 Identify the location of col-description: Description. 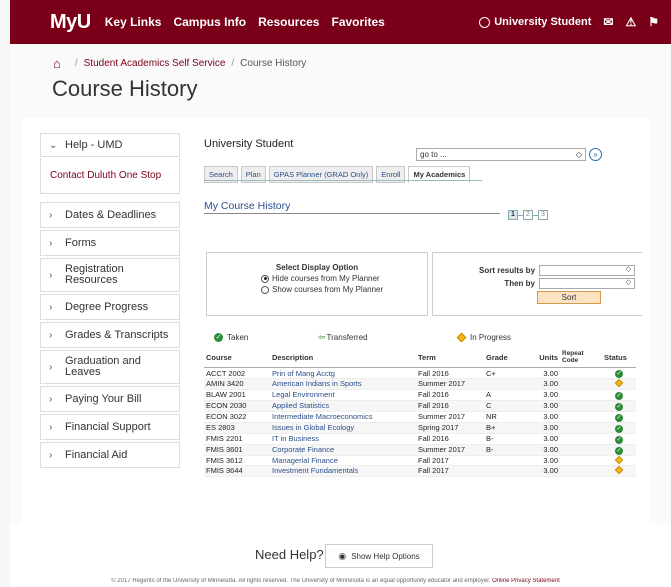
(343, 358).